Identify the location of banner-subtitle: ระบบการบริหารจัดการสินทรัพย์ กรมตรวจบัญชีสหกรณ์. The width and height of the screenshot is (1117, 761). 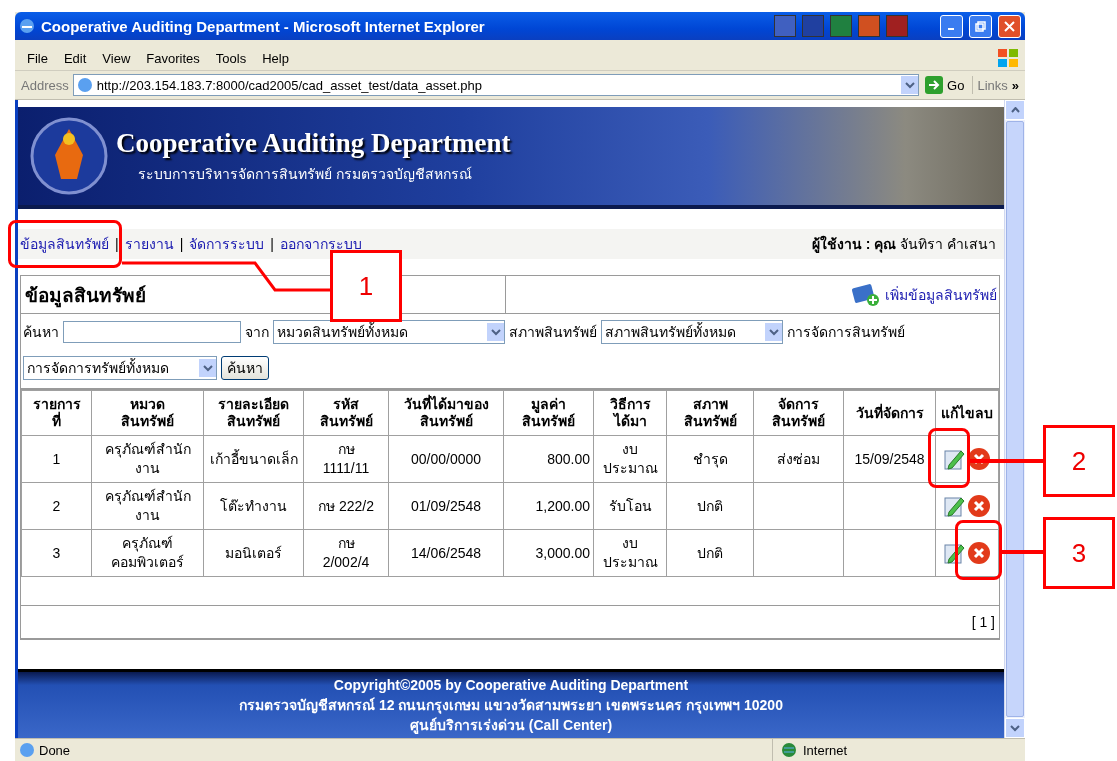
(305, 174).